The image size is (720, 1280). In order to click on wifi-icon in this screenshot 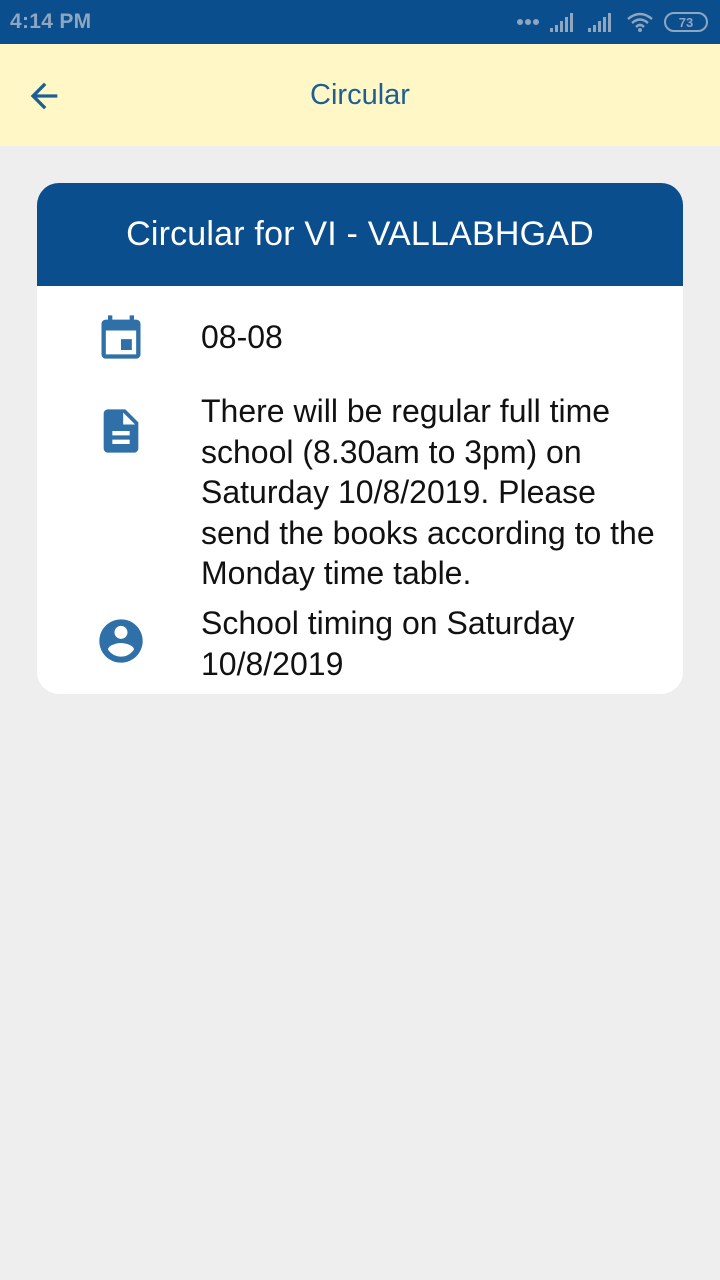, I will do `click(640, 22)`.